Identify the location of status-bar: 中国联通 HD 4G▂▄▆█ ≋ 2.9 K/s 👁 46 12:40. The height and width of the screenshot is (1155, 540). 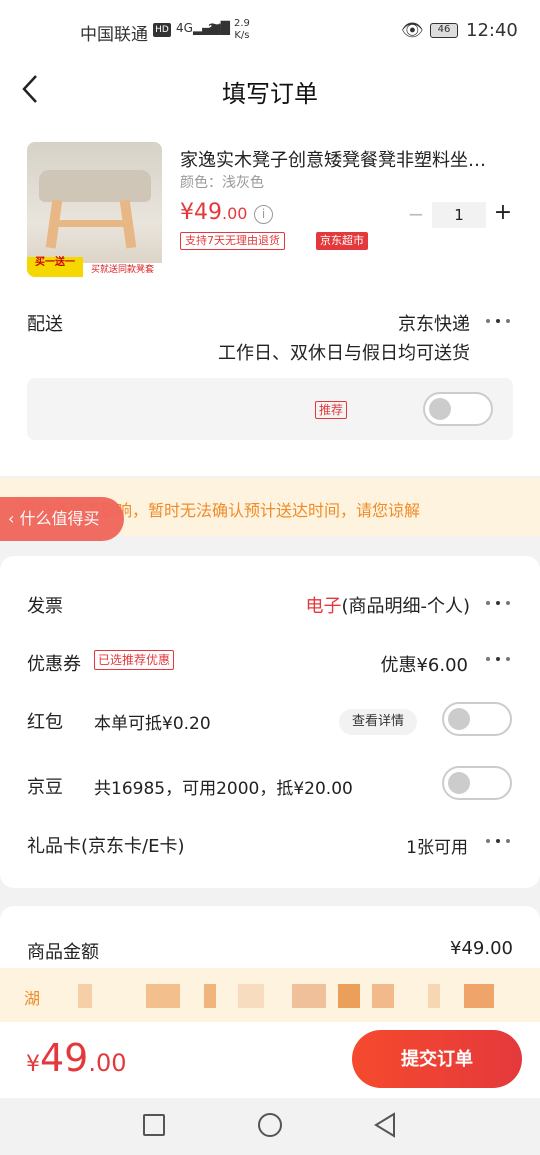
(270, 30).